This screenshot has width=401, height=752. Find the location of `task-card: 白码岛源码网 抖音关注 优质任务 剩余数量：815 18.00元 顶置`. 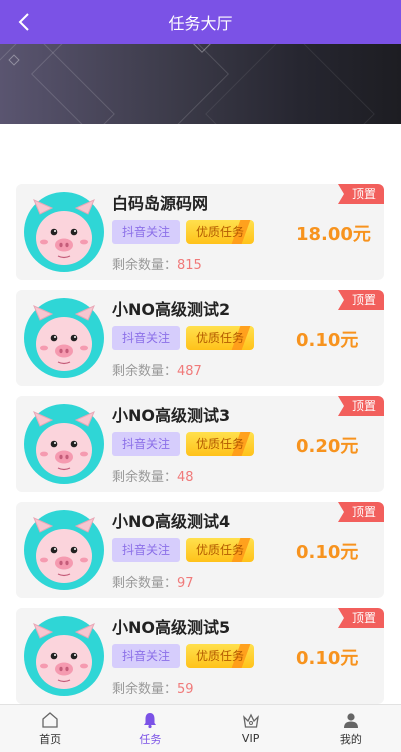

task-card: 白码岛源码网 抖音关注 优质任务 剩余数量：815 18.00元 顶置 is located at coordinates (200, 232).